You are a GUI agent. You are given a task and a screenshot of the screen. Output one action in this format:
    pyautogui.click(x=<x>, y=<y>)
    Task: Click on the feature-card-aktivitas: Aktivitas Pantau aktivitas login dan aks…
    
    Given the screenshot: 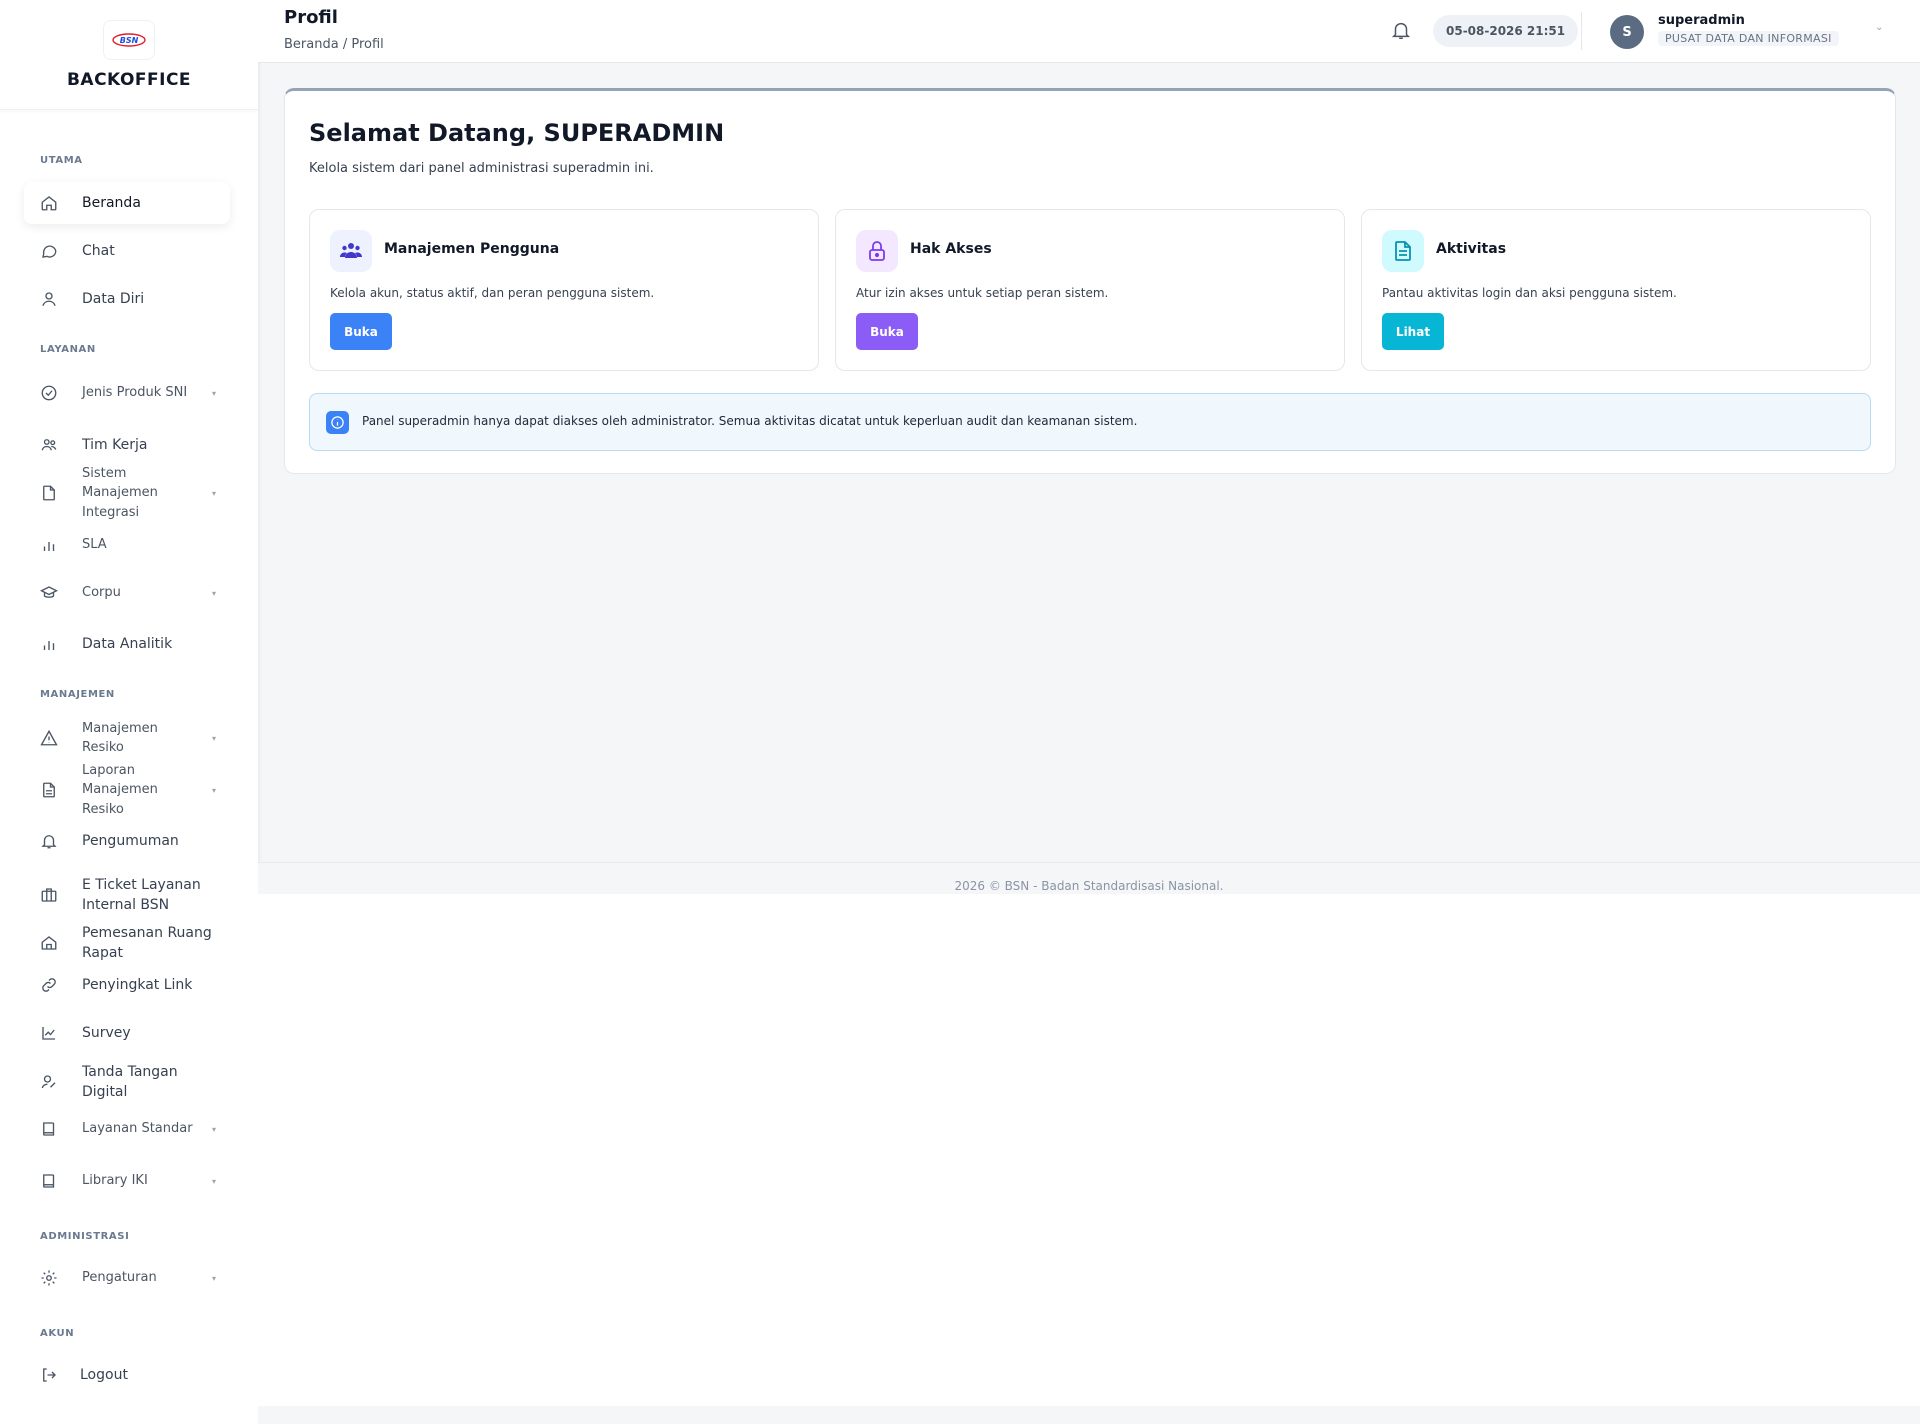 What is the action you would take?
    pyautogui.click(x=1616, y=290)
    